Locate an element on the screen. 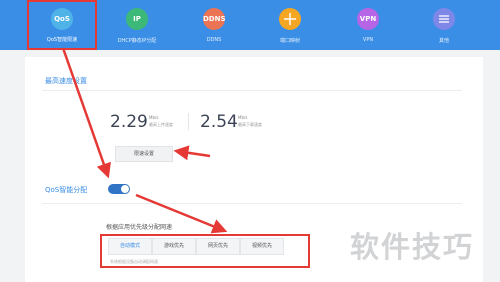 The height and width of the screenshot is (282, 500). qos-divider is located at coordinates (252, 203).